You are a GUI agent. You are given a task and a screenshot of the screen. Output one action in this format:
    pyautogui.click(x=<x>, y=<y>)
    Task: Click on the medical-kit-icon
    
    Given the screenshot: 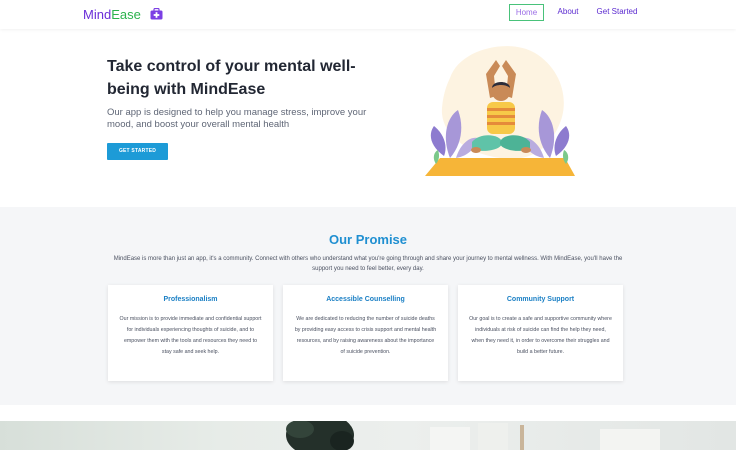 What is the action you would take?
    pyautogui.click(x=156, y=14)
    